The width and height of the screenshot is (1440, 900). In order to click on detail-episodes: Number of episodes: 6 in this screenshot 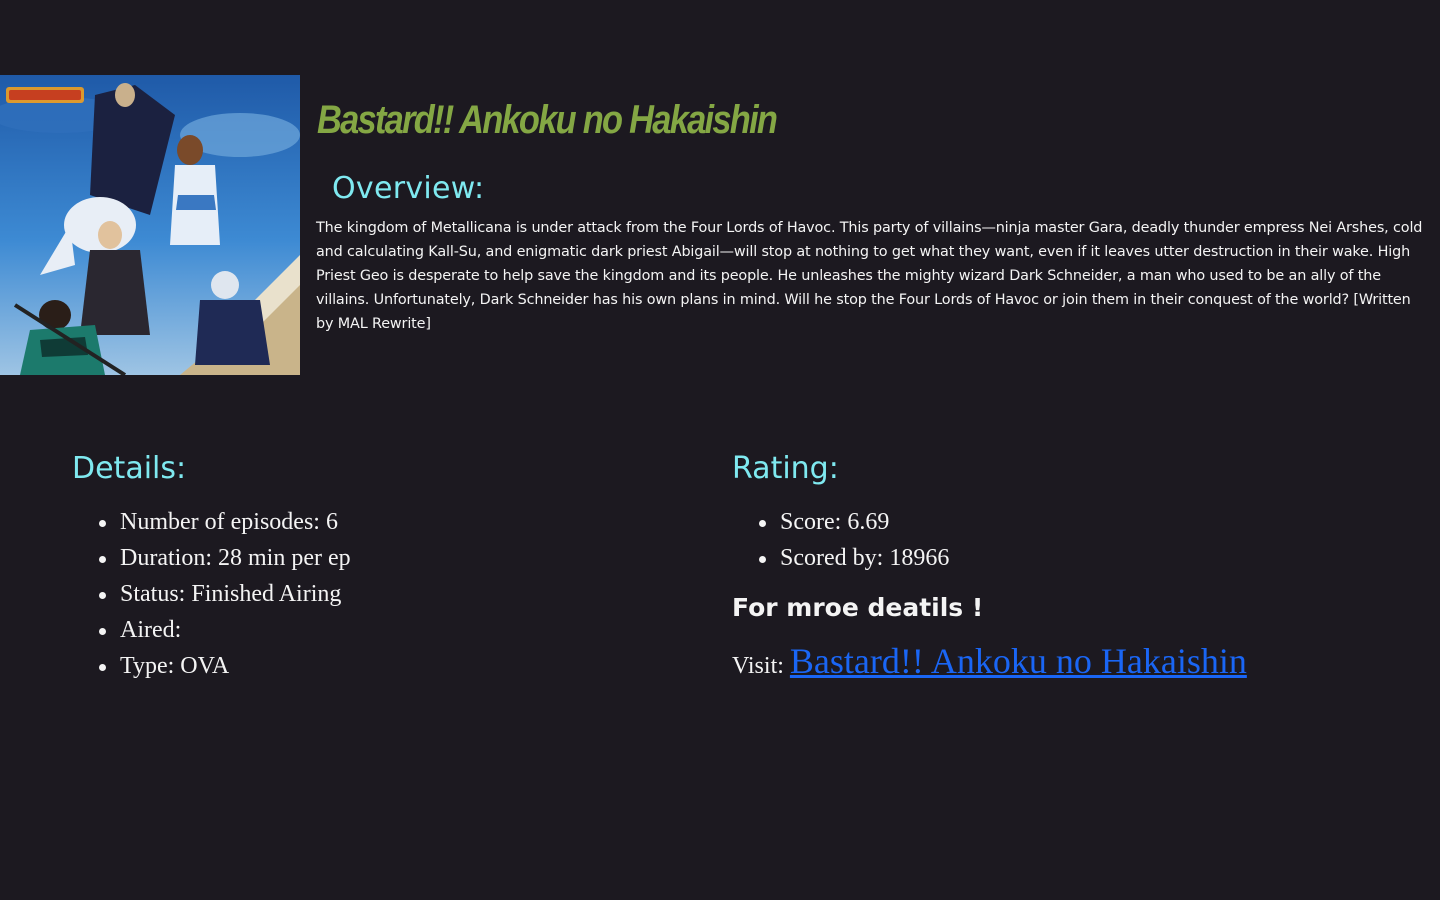, I will do `click(211, 522)`.